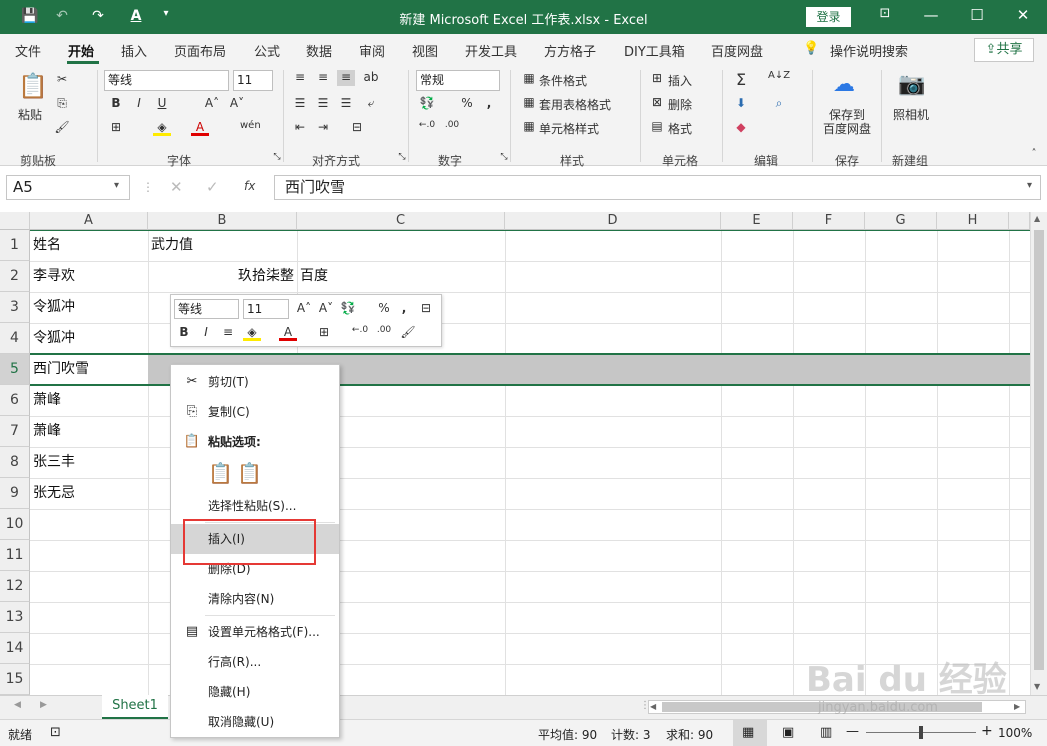  Describe the element at coordinates (741, 104) in the screenshot. I see `fill-icon: ⬇` at that location.